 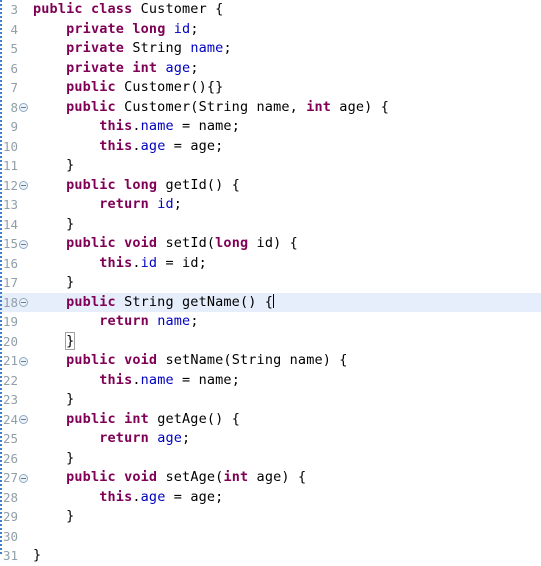 What do you see at coordinates (10, 360) in the screenshot?
I see `line-number: 21` at bounding box center [10, 360].